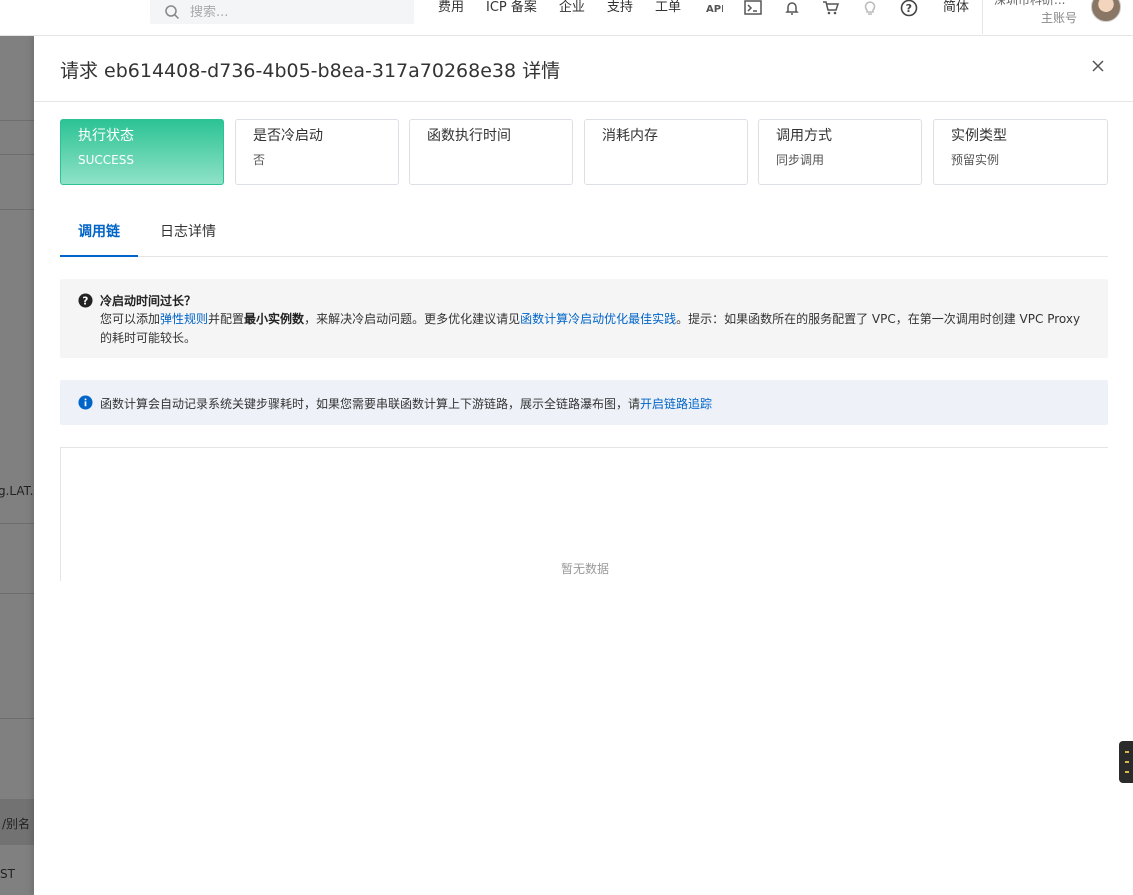  Describe the element at coordinates (188, 238) in the screenshot. I see `tab-log-details: 日志详情` at that location.